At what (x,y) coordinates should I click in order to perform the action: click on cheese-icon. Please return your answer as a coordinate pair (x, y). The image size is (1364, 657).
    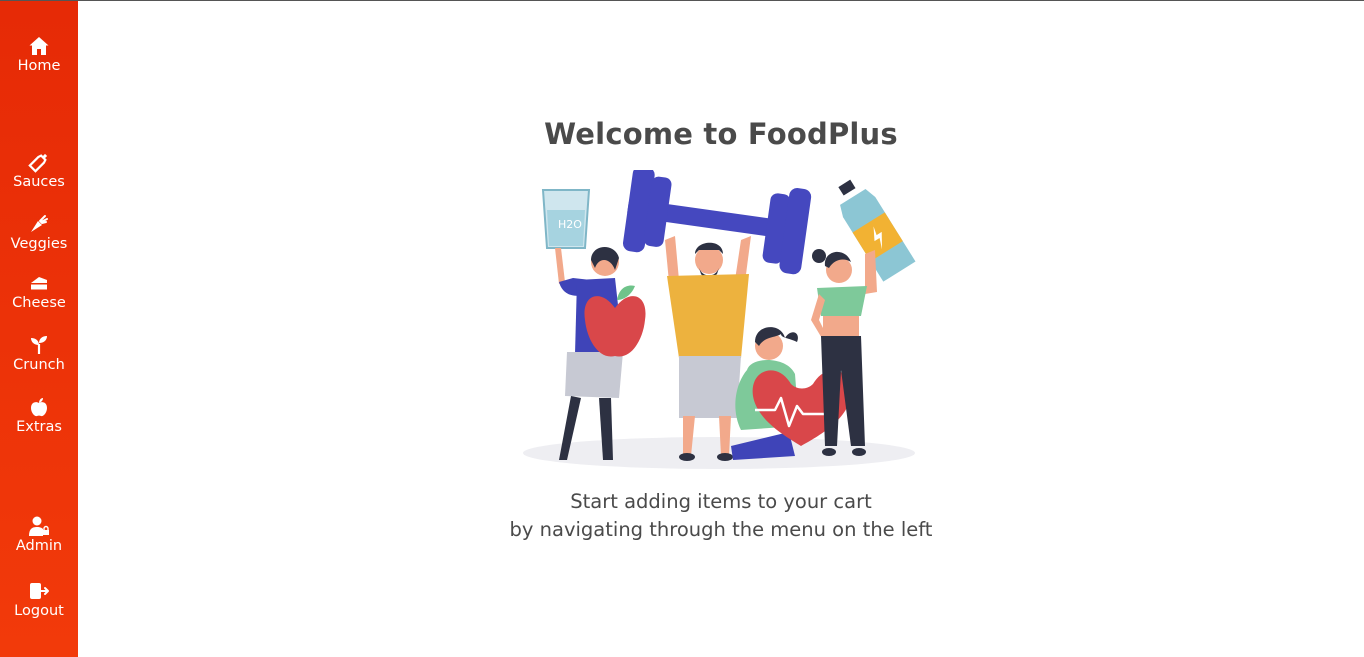
    Looking at the image, I should click on (39, 283).